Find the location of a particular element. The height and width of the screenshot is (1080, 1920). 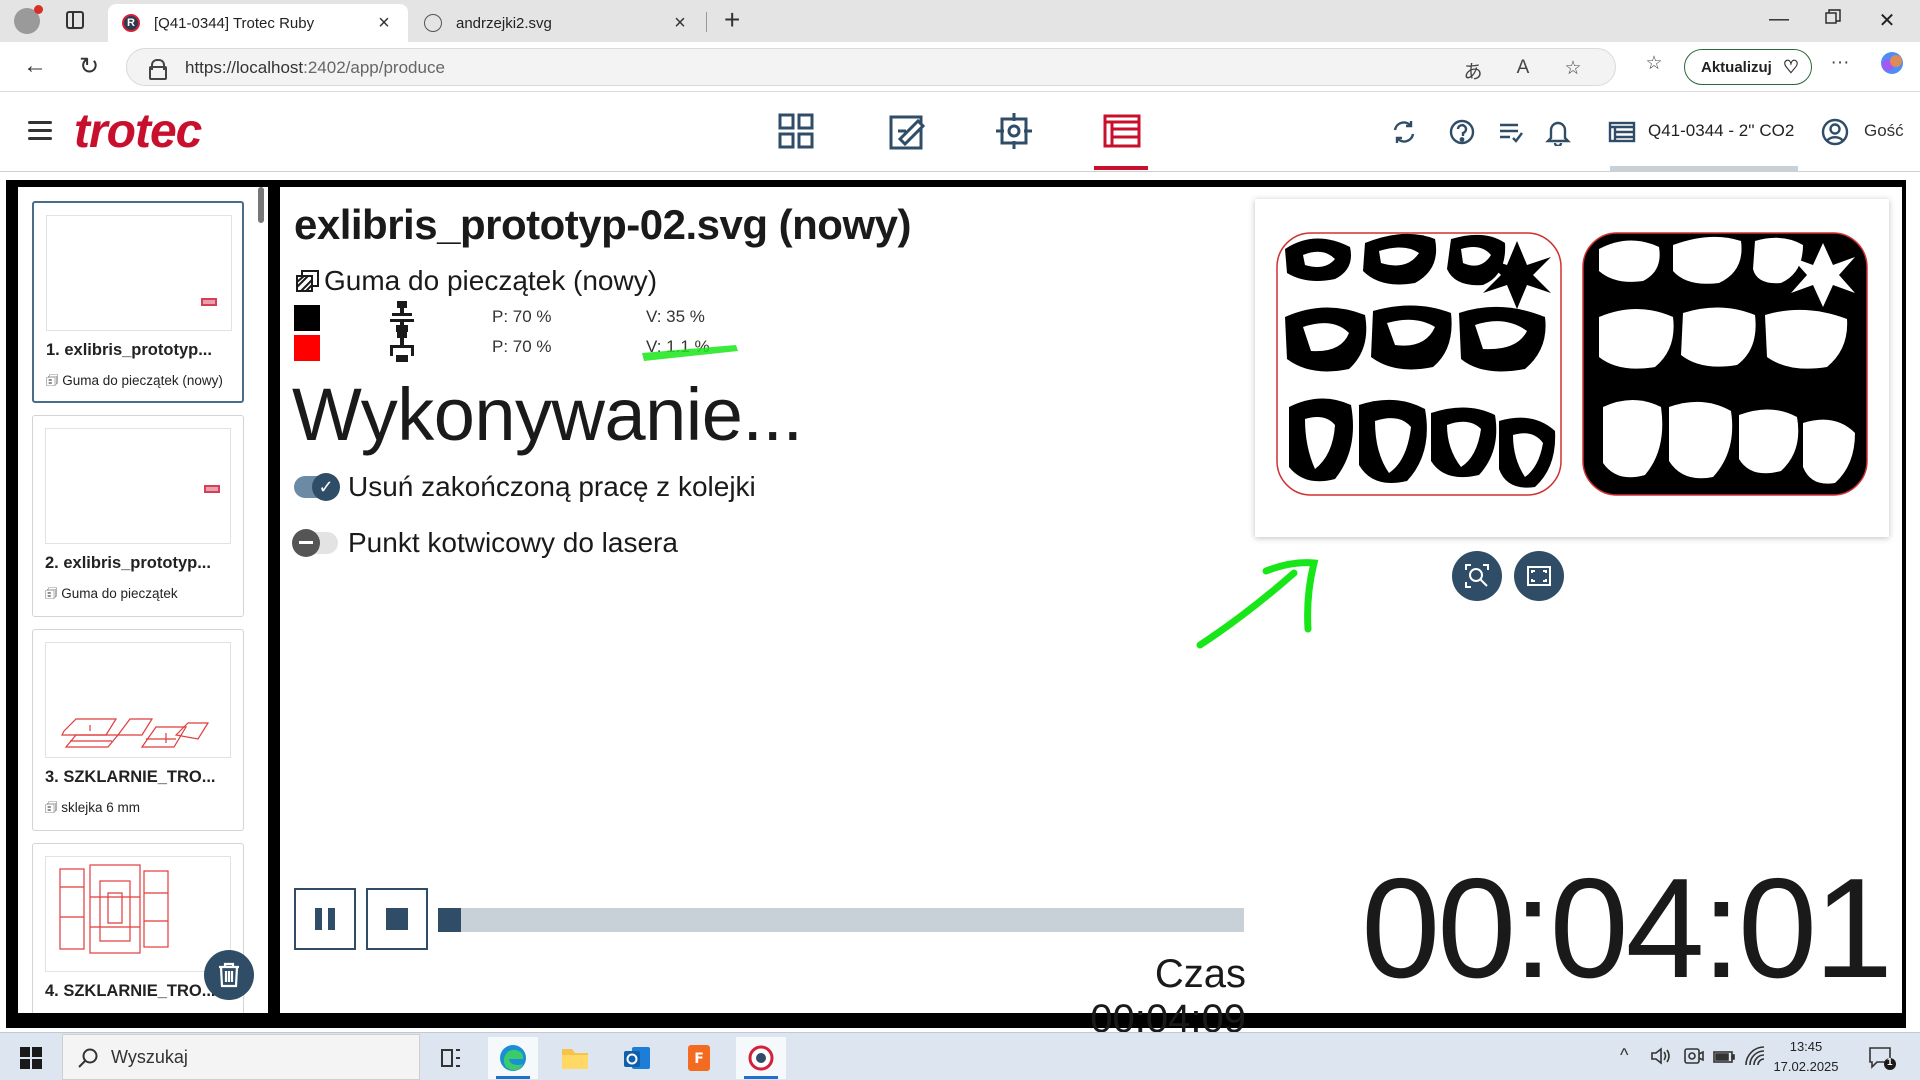

job-material: 🗊 Guma do pieczątek (nowy) is located at coordinates (134, 380).